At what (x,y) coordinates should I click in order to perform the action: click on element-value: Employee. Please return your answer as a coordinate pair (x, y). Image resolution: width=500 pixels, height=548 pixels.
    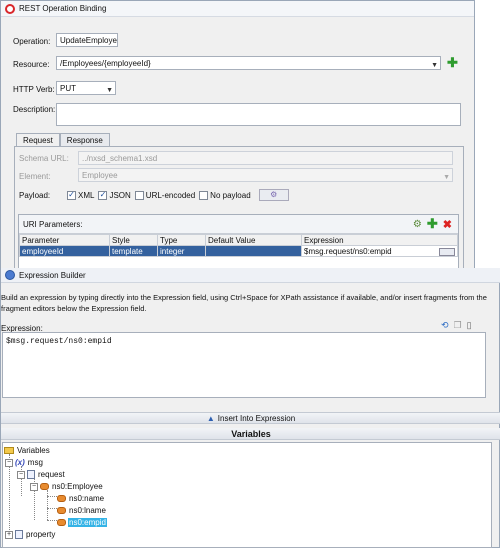
    Looking at the image, I should click on (100, 175).